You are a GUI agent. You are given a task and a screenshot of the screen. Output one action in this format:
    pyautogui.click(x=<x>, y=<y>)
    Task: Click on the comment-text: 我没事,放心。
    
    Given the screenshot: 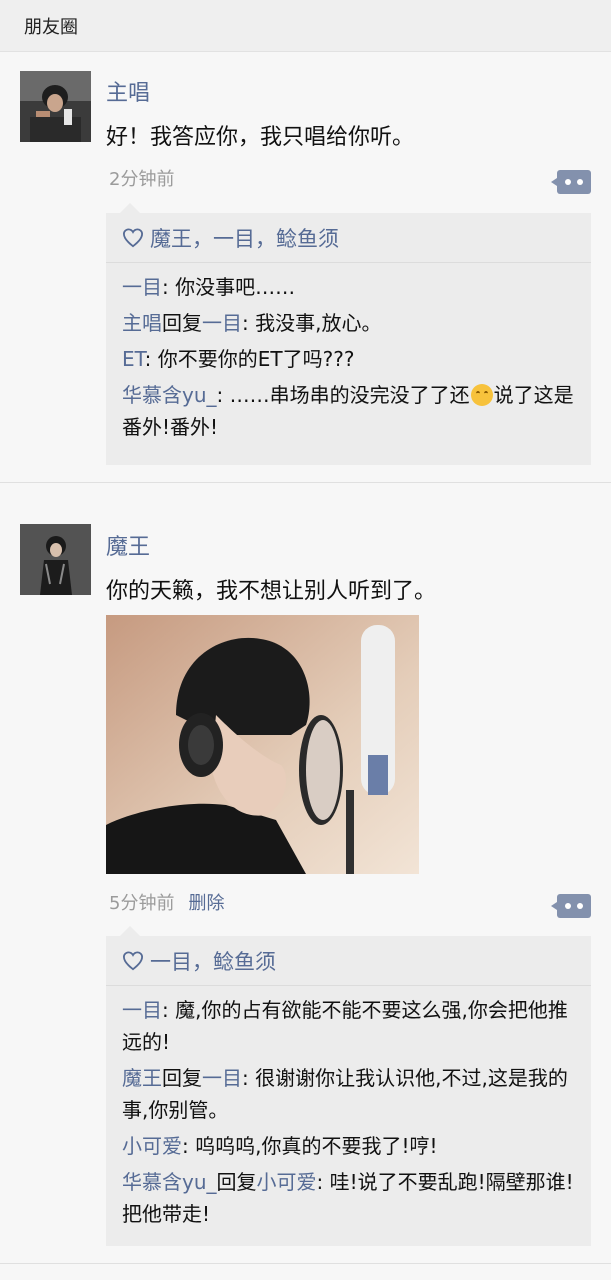 What is the action you would take?
    pyautogui.click(x=318, y=323)
    